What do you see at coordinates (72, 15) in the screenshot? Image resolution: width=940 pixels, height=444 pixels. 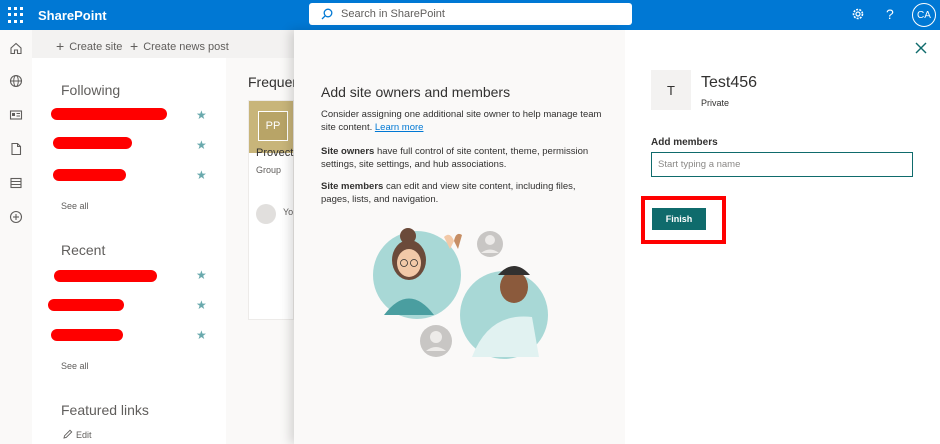 I see `app-brand: SharePoint` at bounding box center [72, 15].